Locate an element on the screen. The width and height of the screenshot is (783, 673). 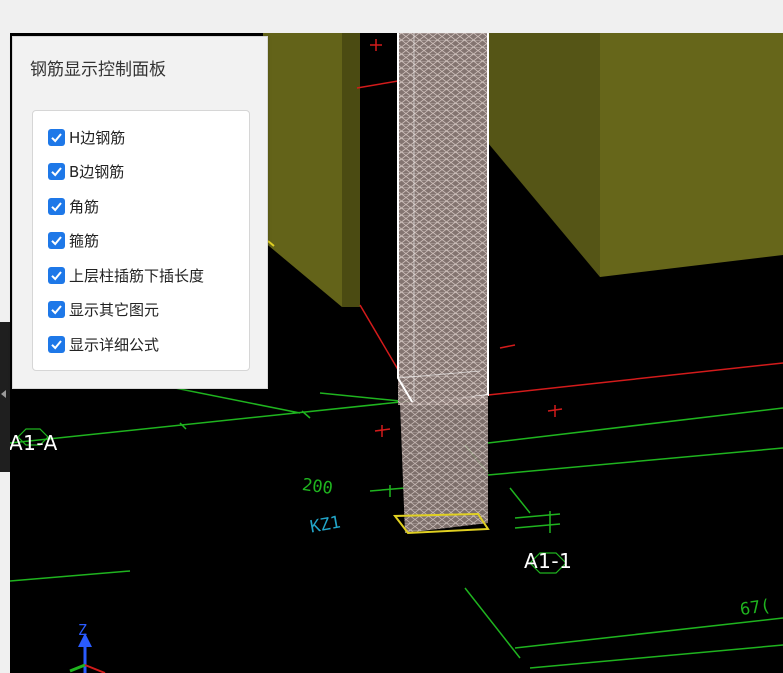
dimension-text-670: 67( is located at coordinates (755, 608).